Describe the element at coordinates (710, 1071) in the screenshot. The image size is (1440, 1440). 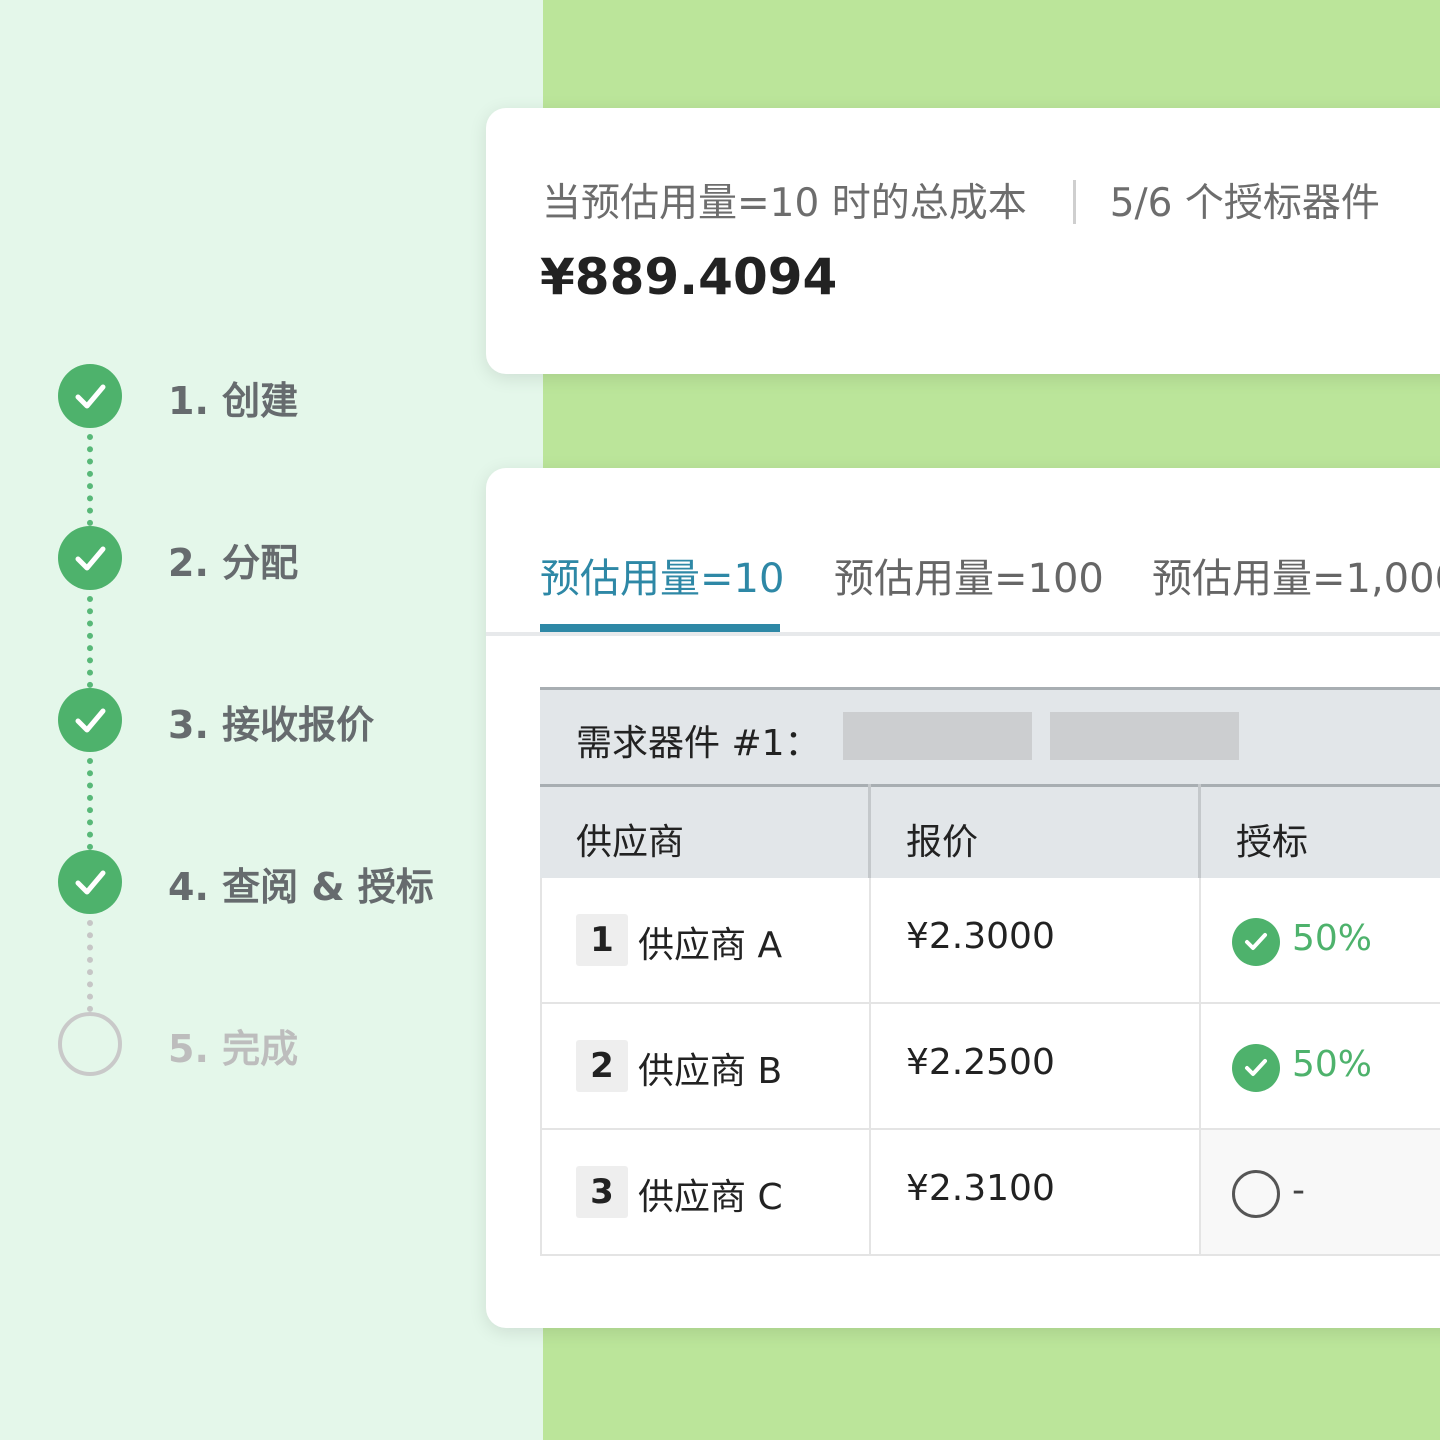
I see `supplier-name: 供应商 B` at that location.